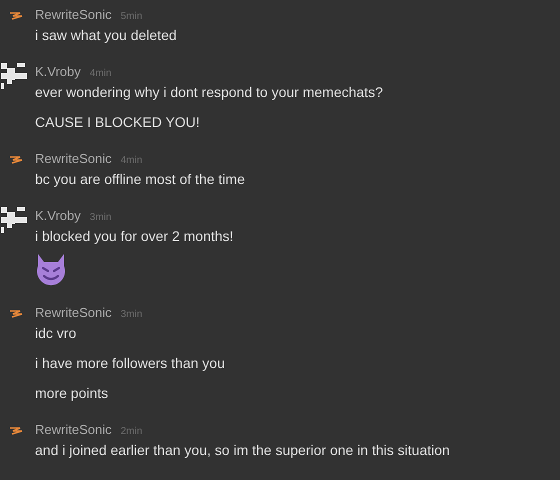 The image size is (560, 480). Describe the element at coordinates (72, 393) in the screenshot. I see `message-text: more points` at that location.